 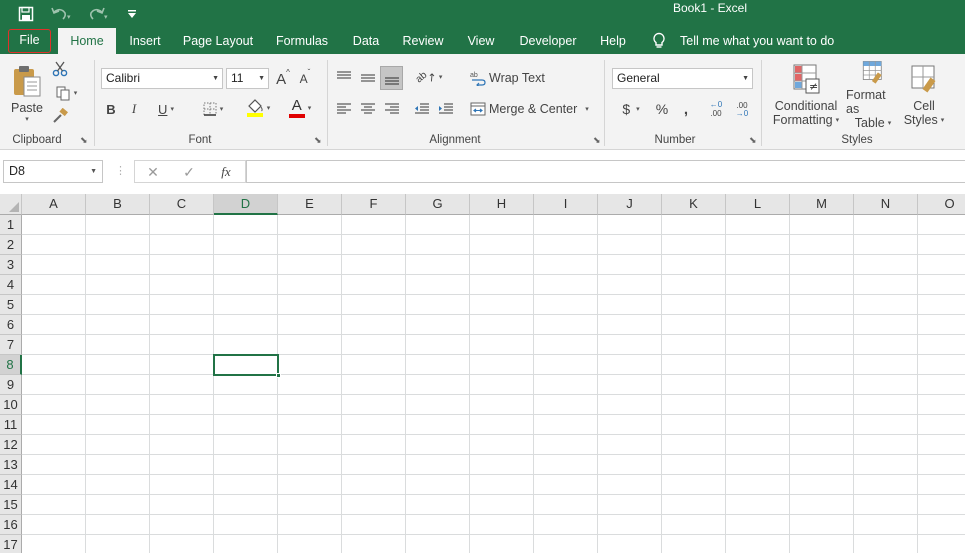 I want to click on row-header-14: 14, so click(x=11, y=485).